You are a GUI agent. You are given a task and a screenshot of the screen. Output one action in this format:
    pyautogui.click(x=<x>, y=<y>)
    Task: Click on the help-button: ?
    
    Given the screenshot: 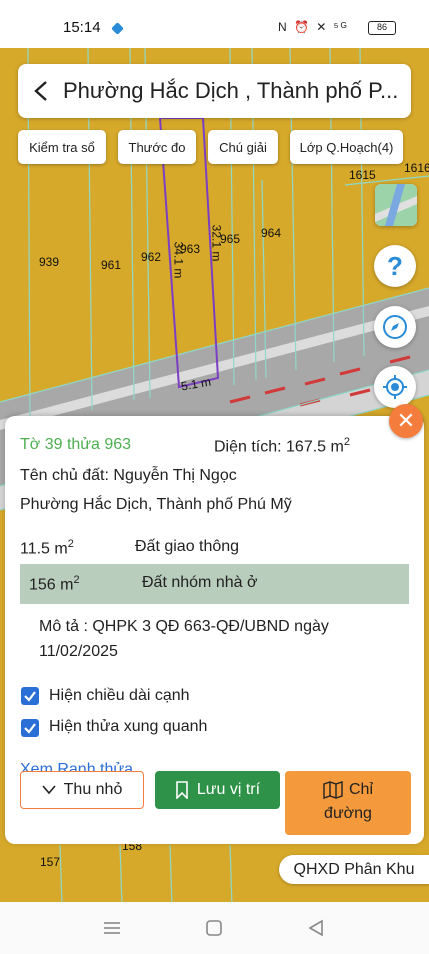 What is the action you would take?
    pyautogui.click(x=395, y=266)
    